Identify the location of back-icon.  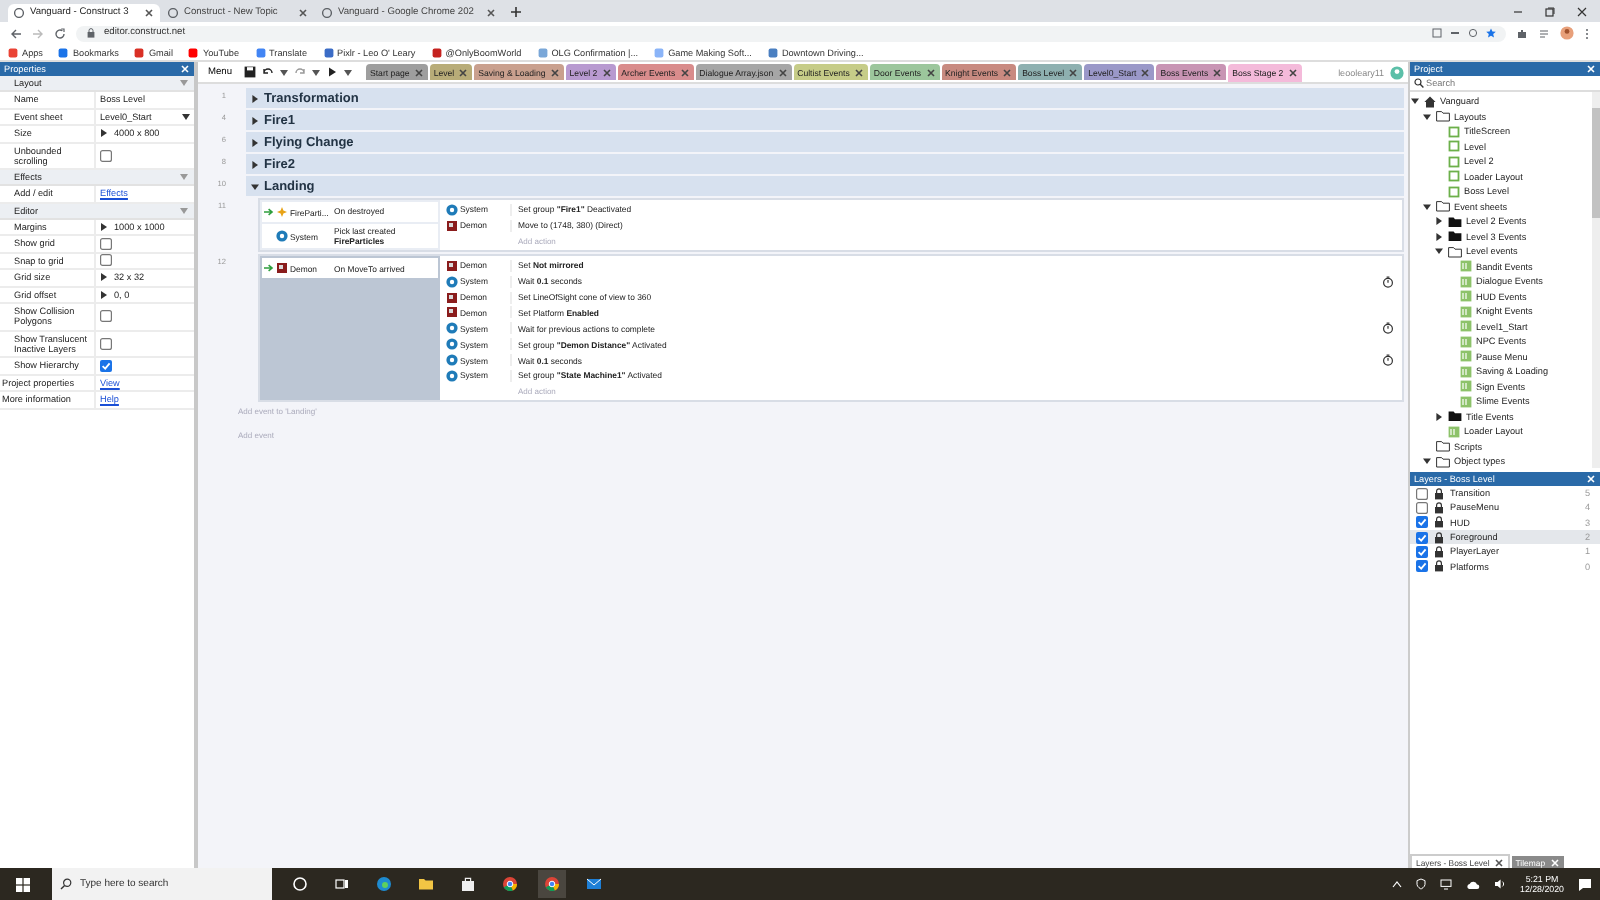
(16, 33).